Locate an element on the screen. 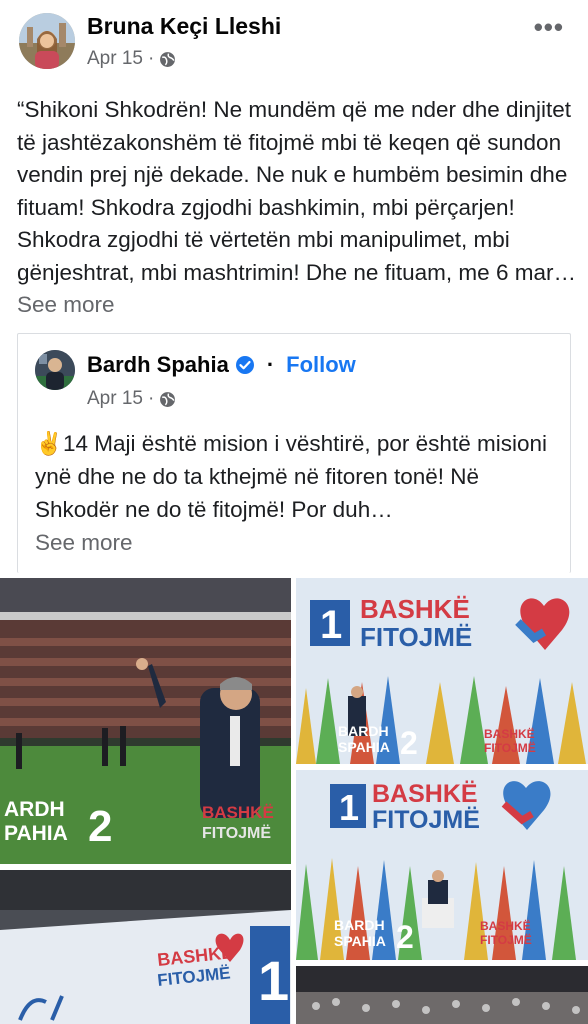 The height and width of the screenshot is (1024, 588). shared-author-row: Bardh Spahia · Follow is located at coordinates (221, 365).